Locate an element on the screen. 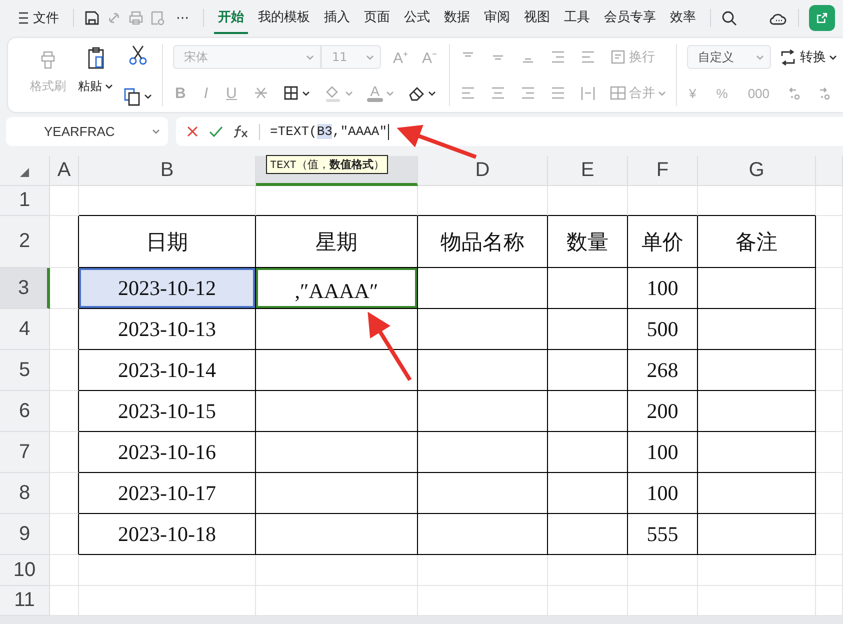 This screenshot has width=843, height=624. confirm-icon is located at coordinates (216, 131).